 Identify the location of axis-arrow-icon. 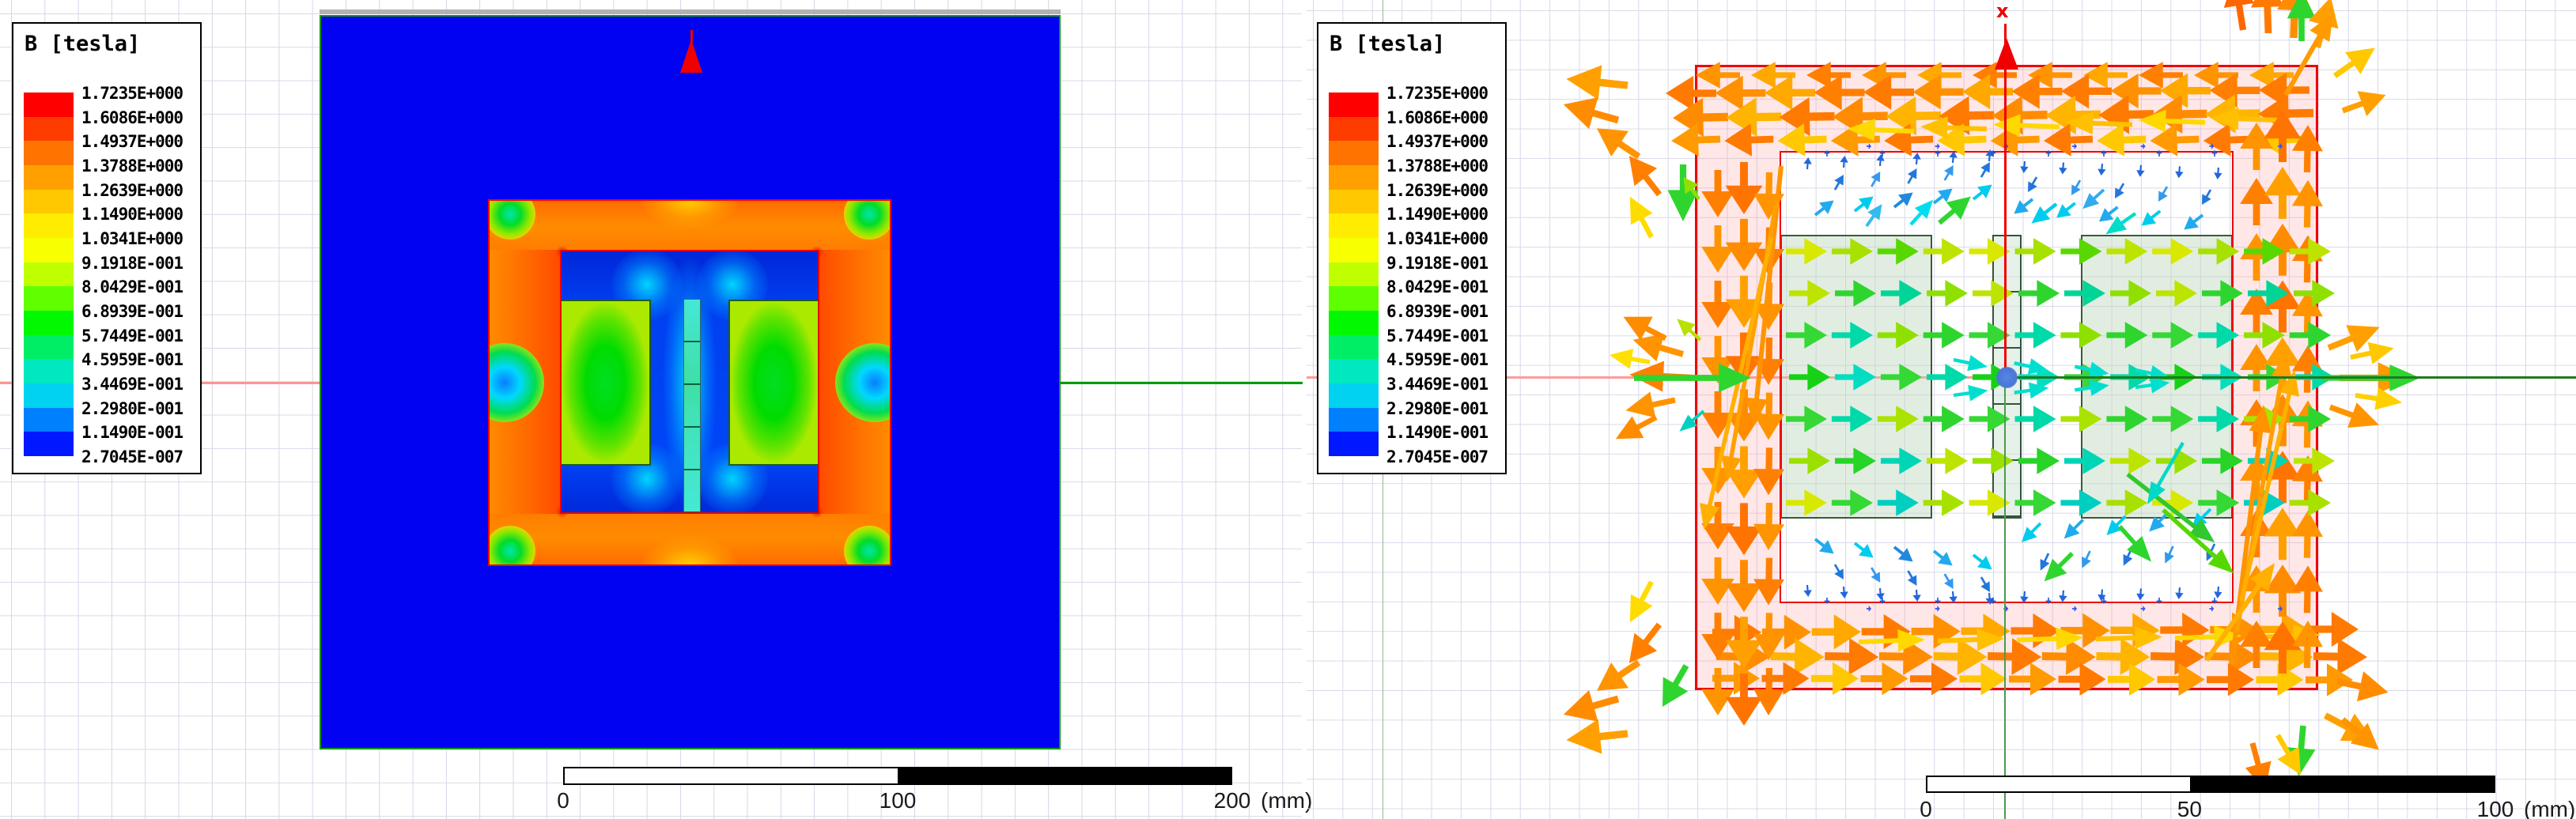
(2006, 54).